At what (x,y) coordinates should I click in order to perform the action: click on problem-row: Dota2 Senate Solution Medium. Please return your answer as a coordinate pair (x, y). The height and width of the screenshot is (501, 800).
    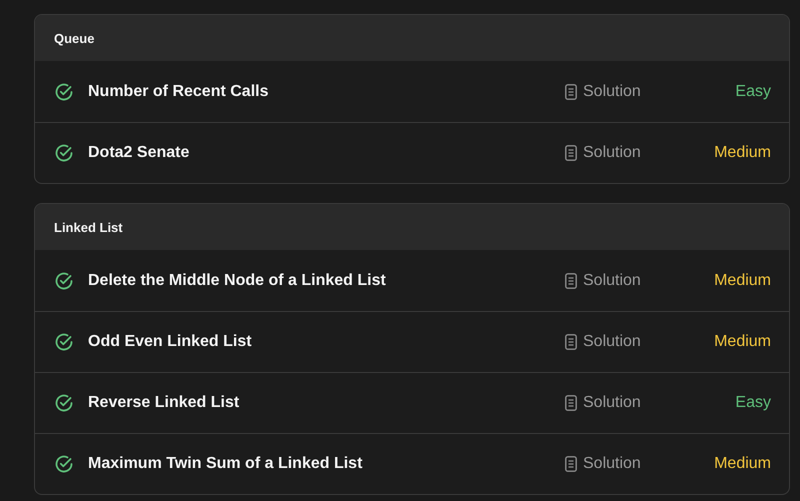
    Looking at the image, I should click on (412, 152).